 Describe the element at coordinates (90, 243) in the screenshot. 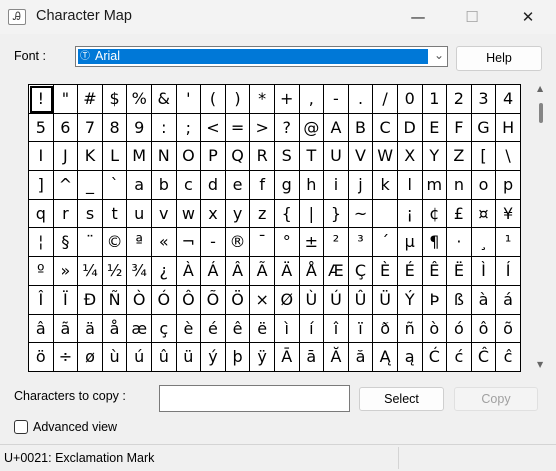

I see `char-cell: ¨` at that location.